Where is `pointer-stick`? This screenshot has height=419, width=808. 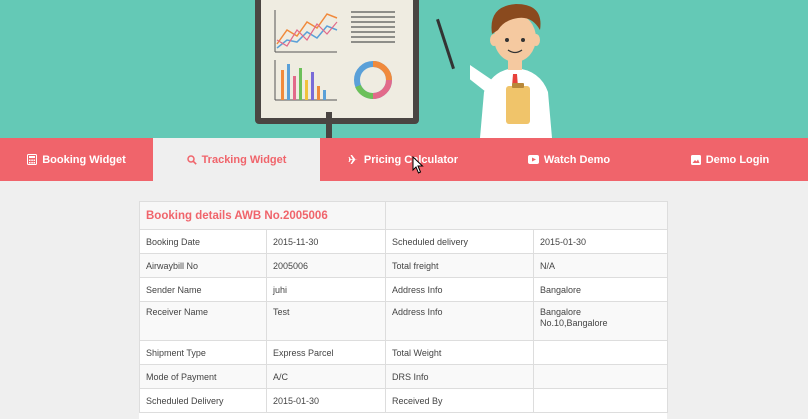
pointer-stick is located at coordinates (445, 44).